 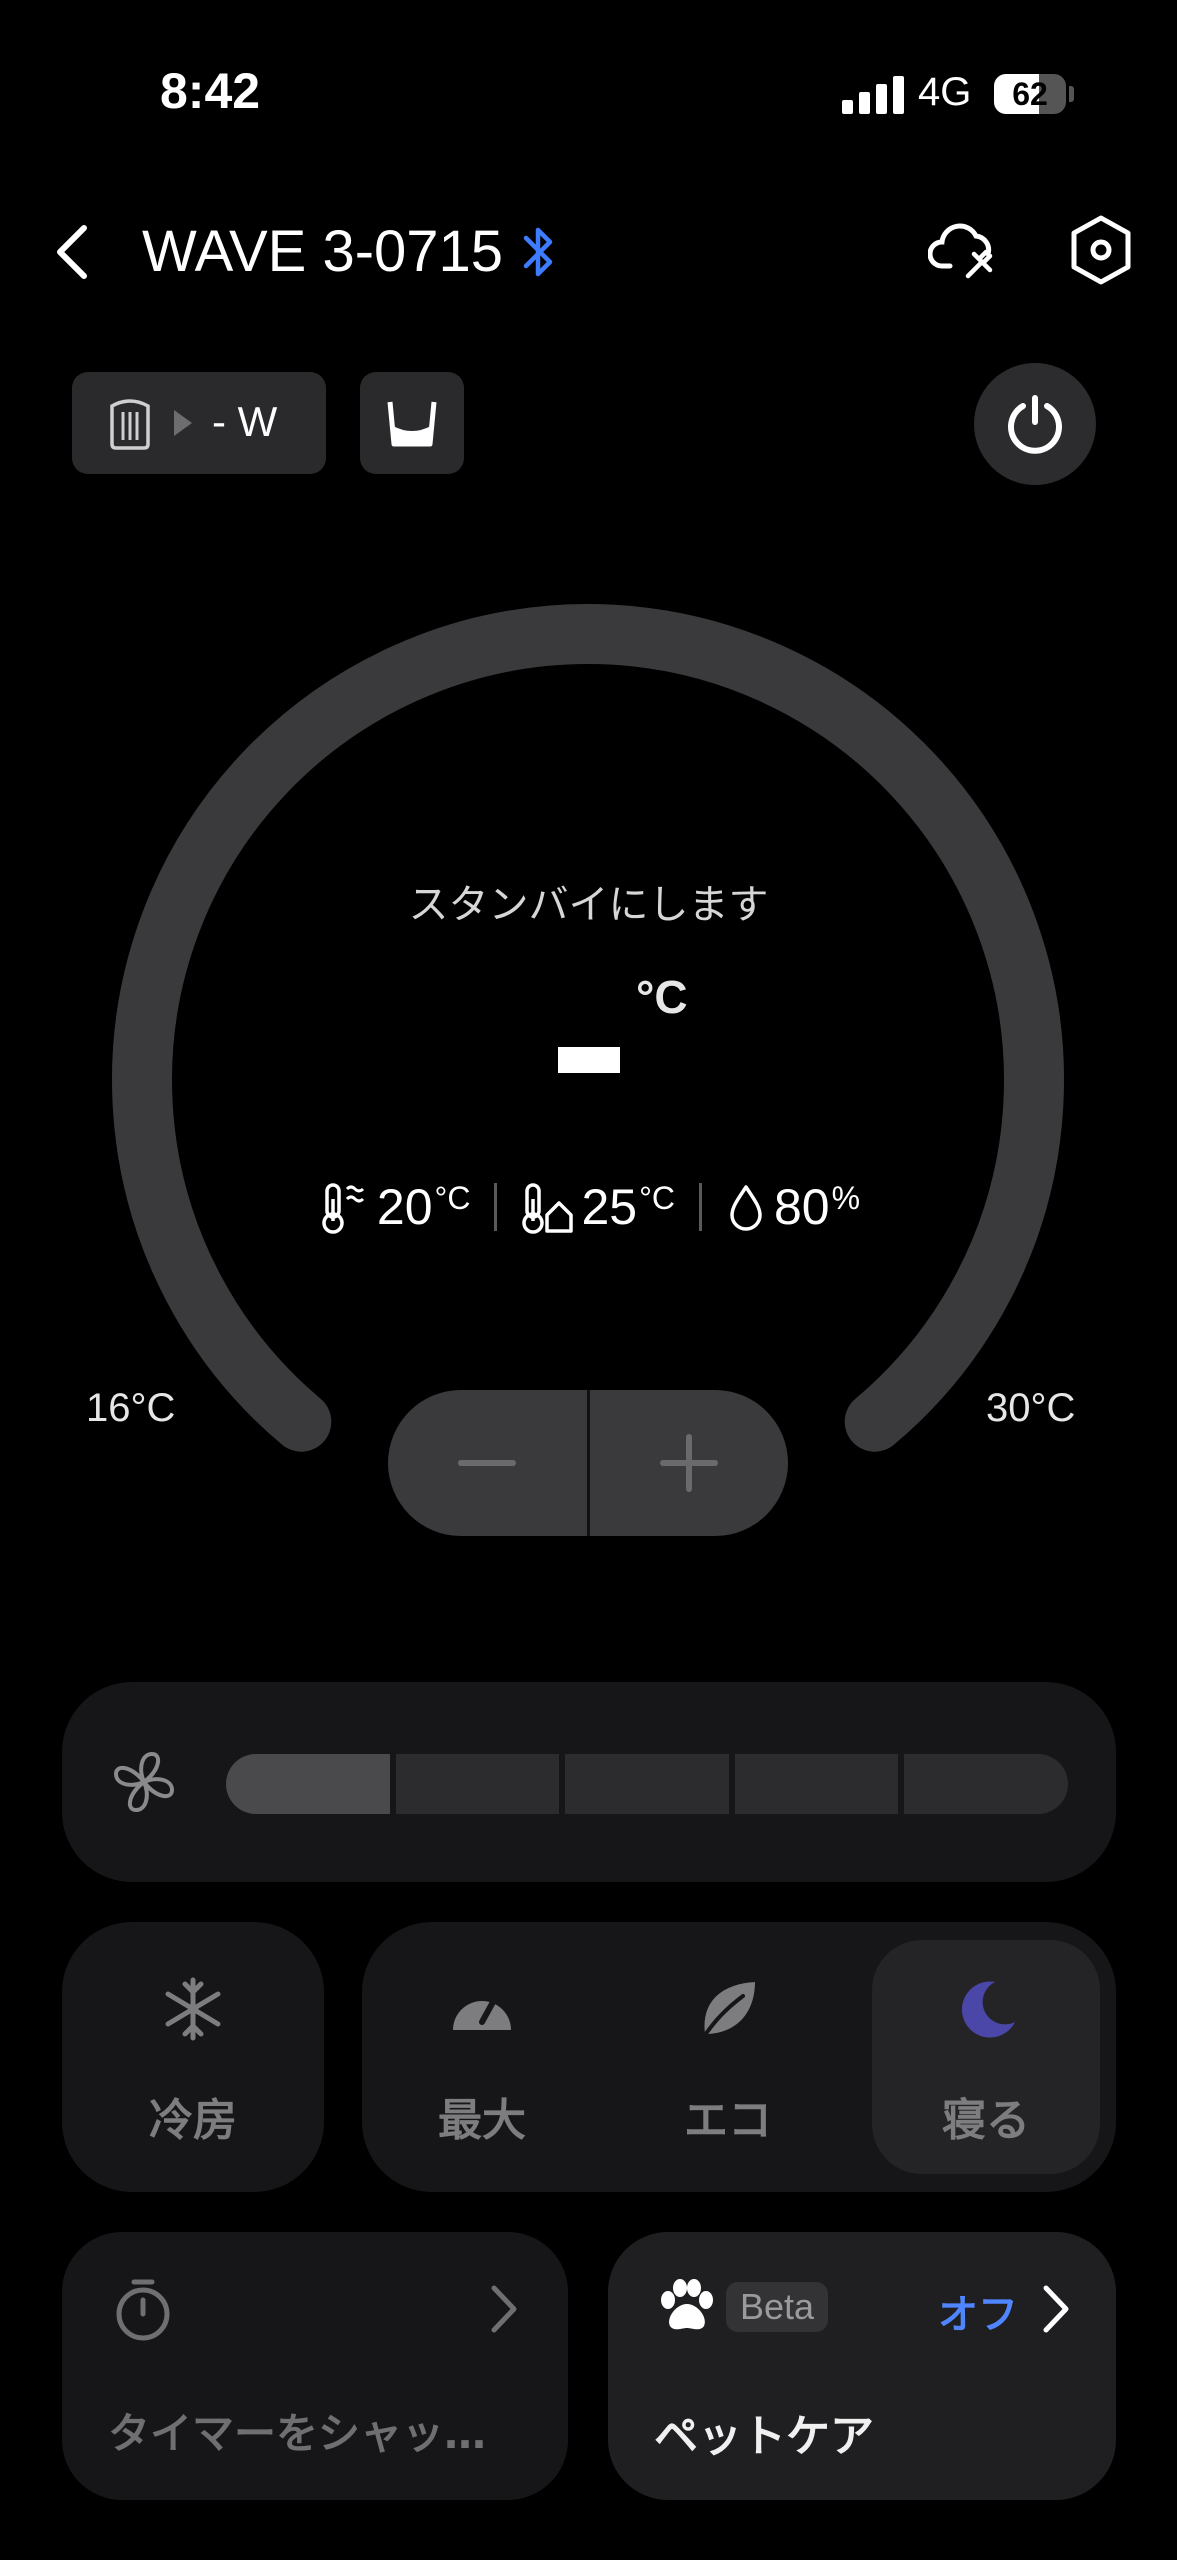 I want to click on outdoor-thermometer-icon, so click(x=343, y=1208).